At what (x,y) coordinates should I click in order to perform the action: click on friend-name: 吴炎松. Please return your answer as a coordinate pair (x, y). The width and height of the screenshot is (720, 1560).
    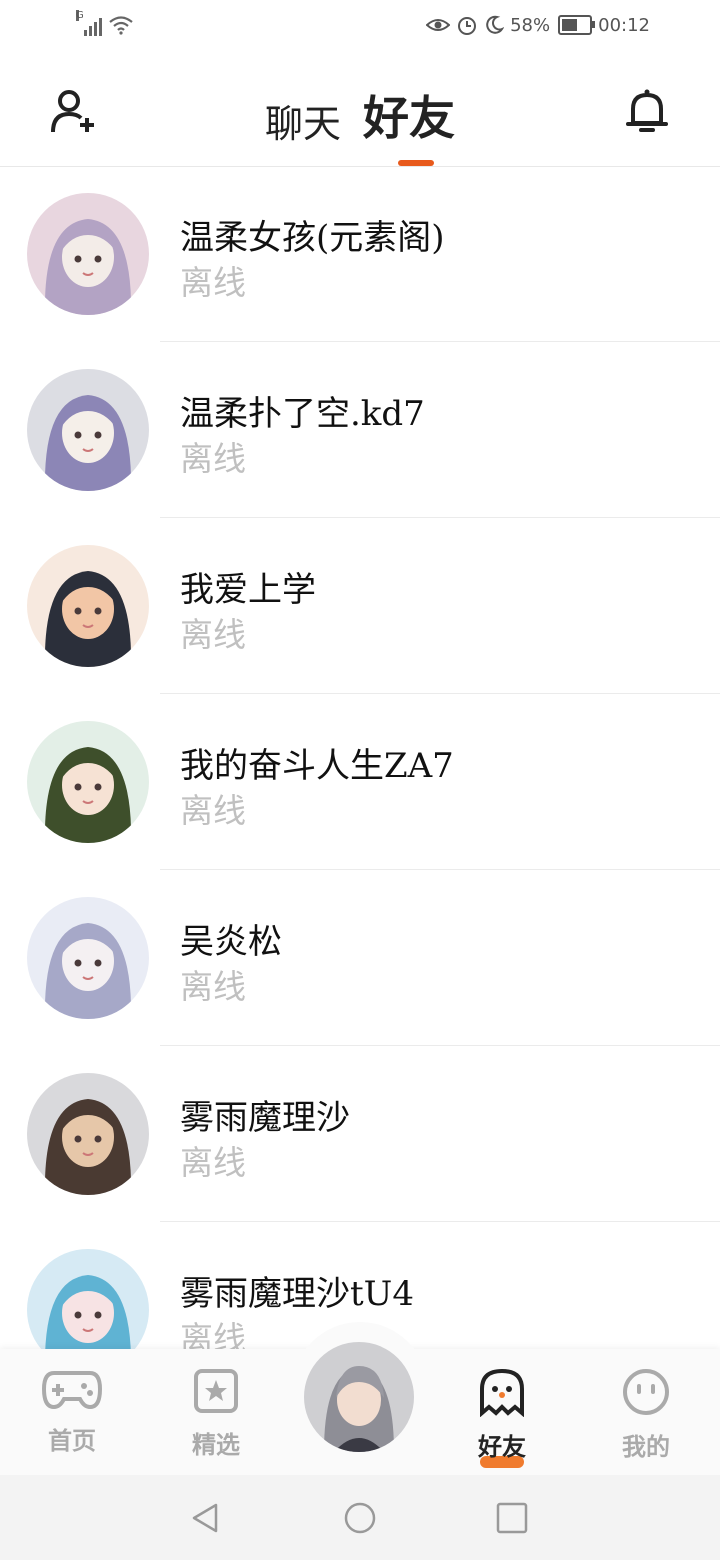
    Looking at the image, I should click on (231, 942).